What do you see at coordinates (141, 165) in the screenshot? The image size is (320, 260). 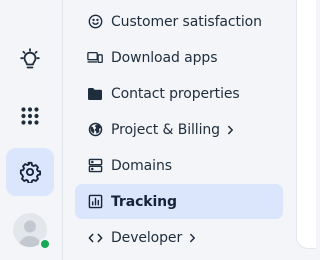 I see `nav-item-label: Domains` at bounding box center [141, 165].